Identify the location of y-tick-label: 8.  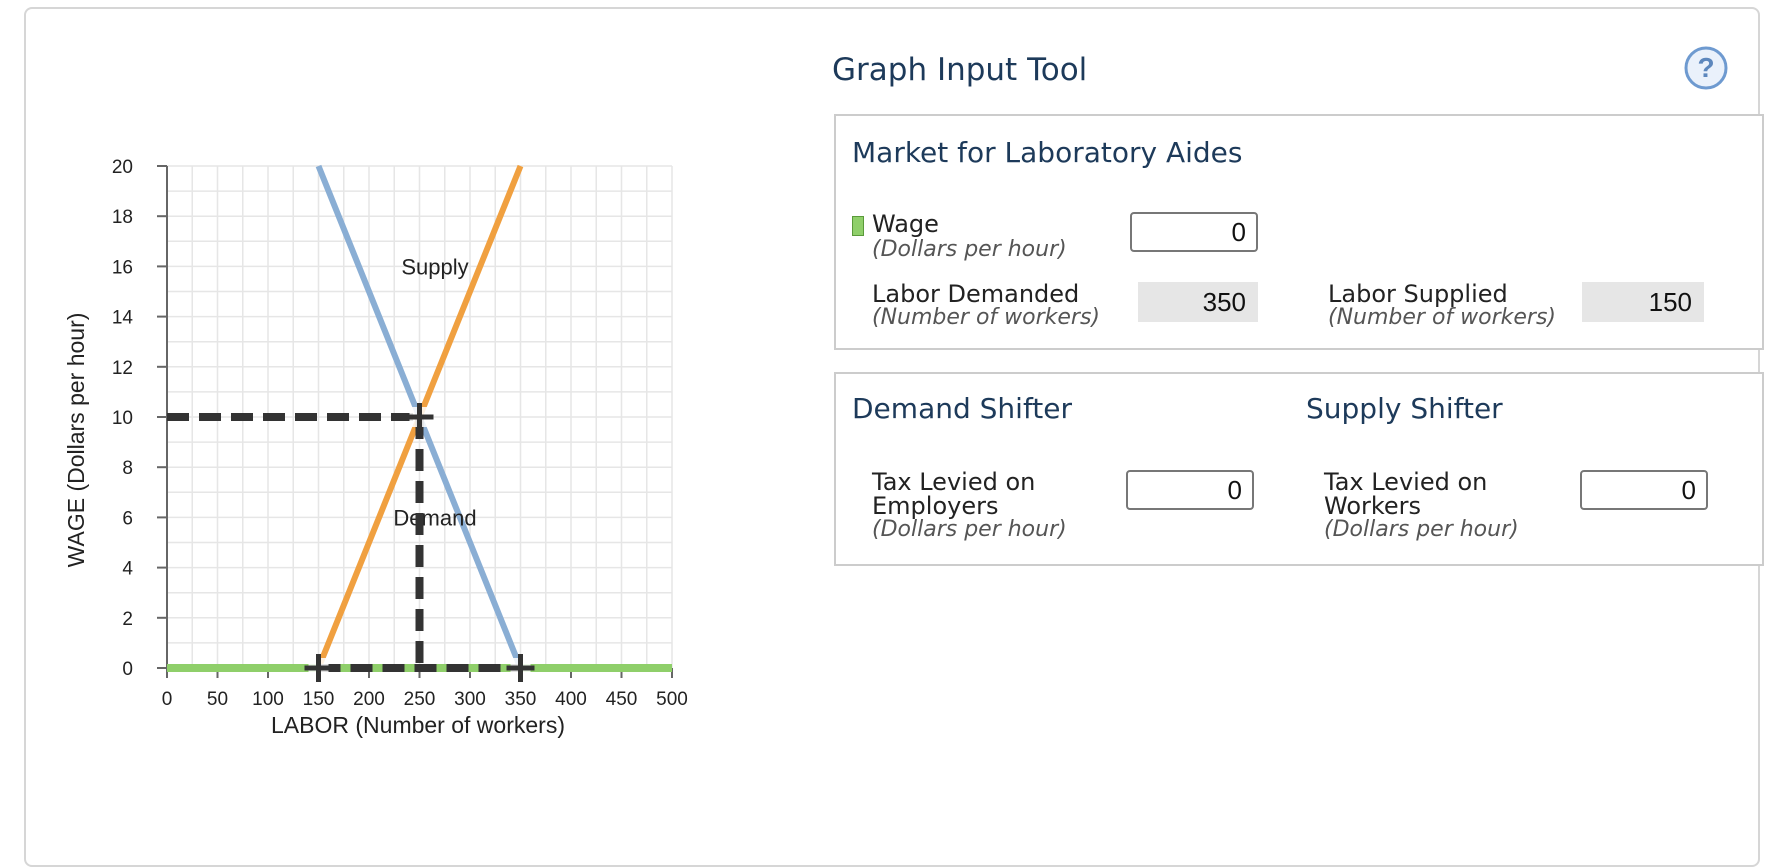
(127, 468).